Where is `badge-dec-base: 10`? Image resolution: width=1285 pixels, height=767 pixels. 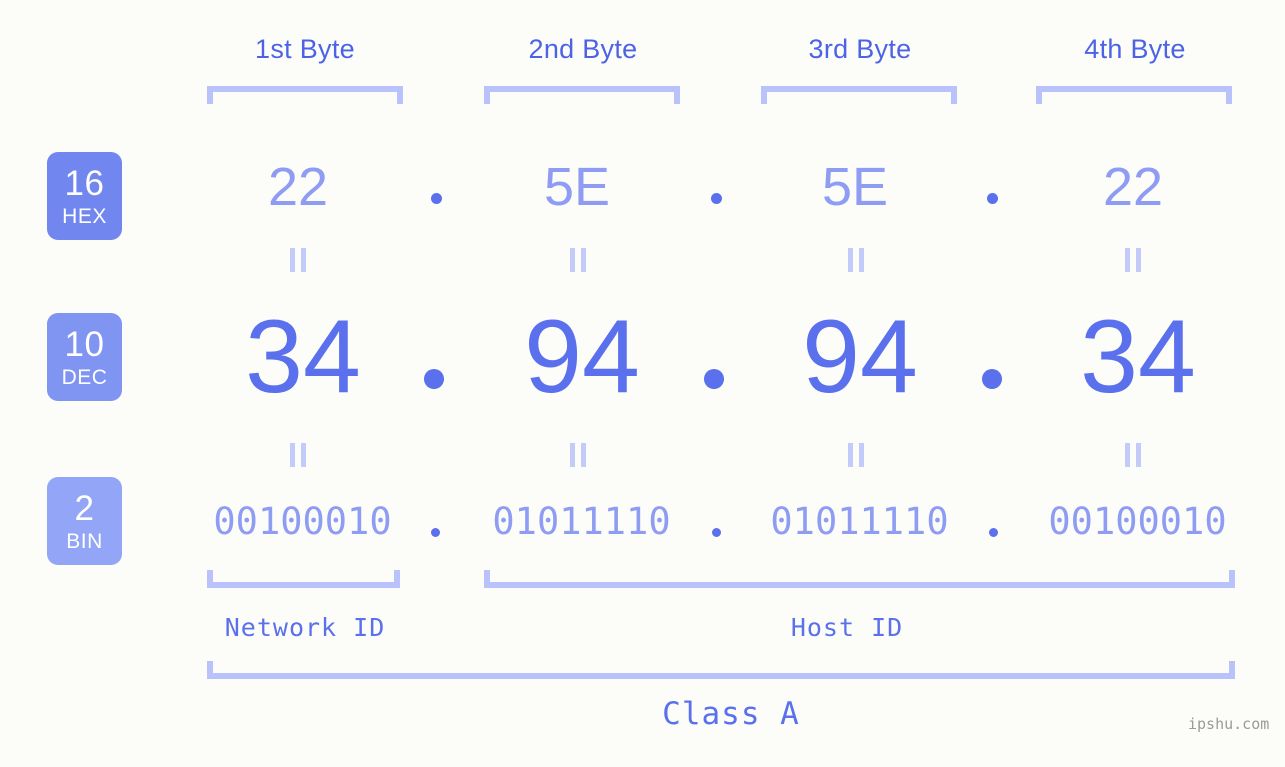 badge-dec-base: 10 is located at coordinates (84, 344).